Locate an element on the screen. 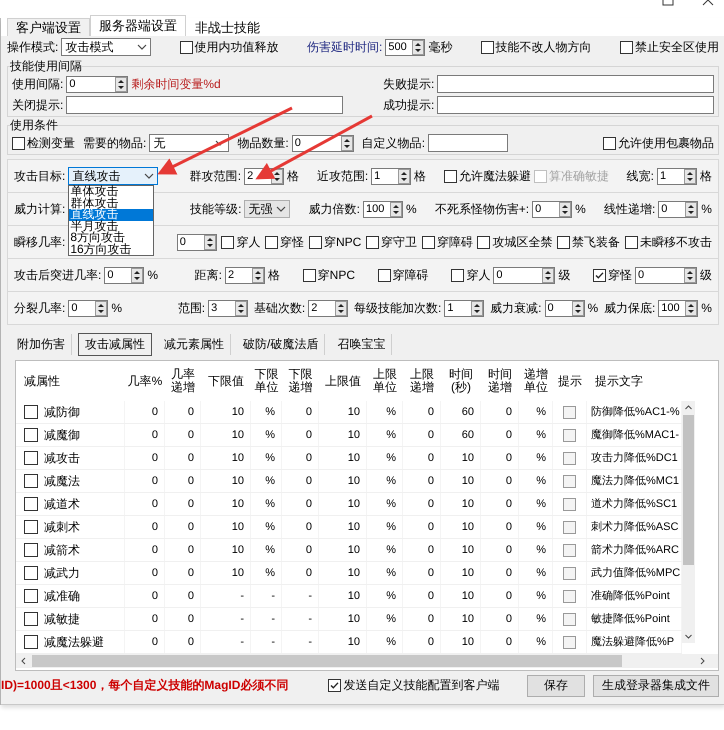 This screenshot has width=724, height=730. tab: 客户端设置 is located at coordinates (48, 27).